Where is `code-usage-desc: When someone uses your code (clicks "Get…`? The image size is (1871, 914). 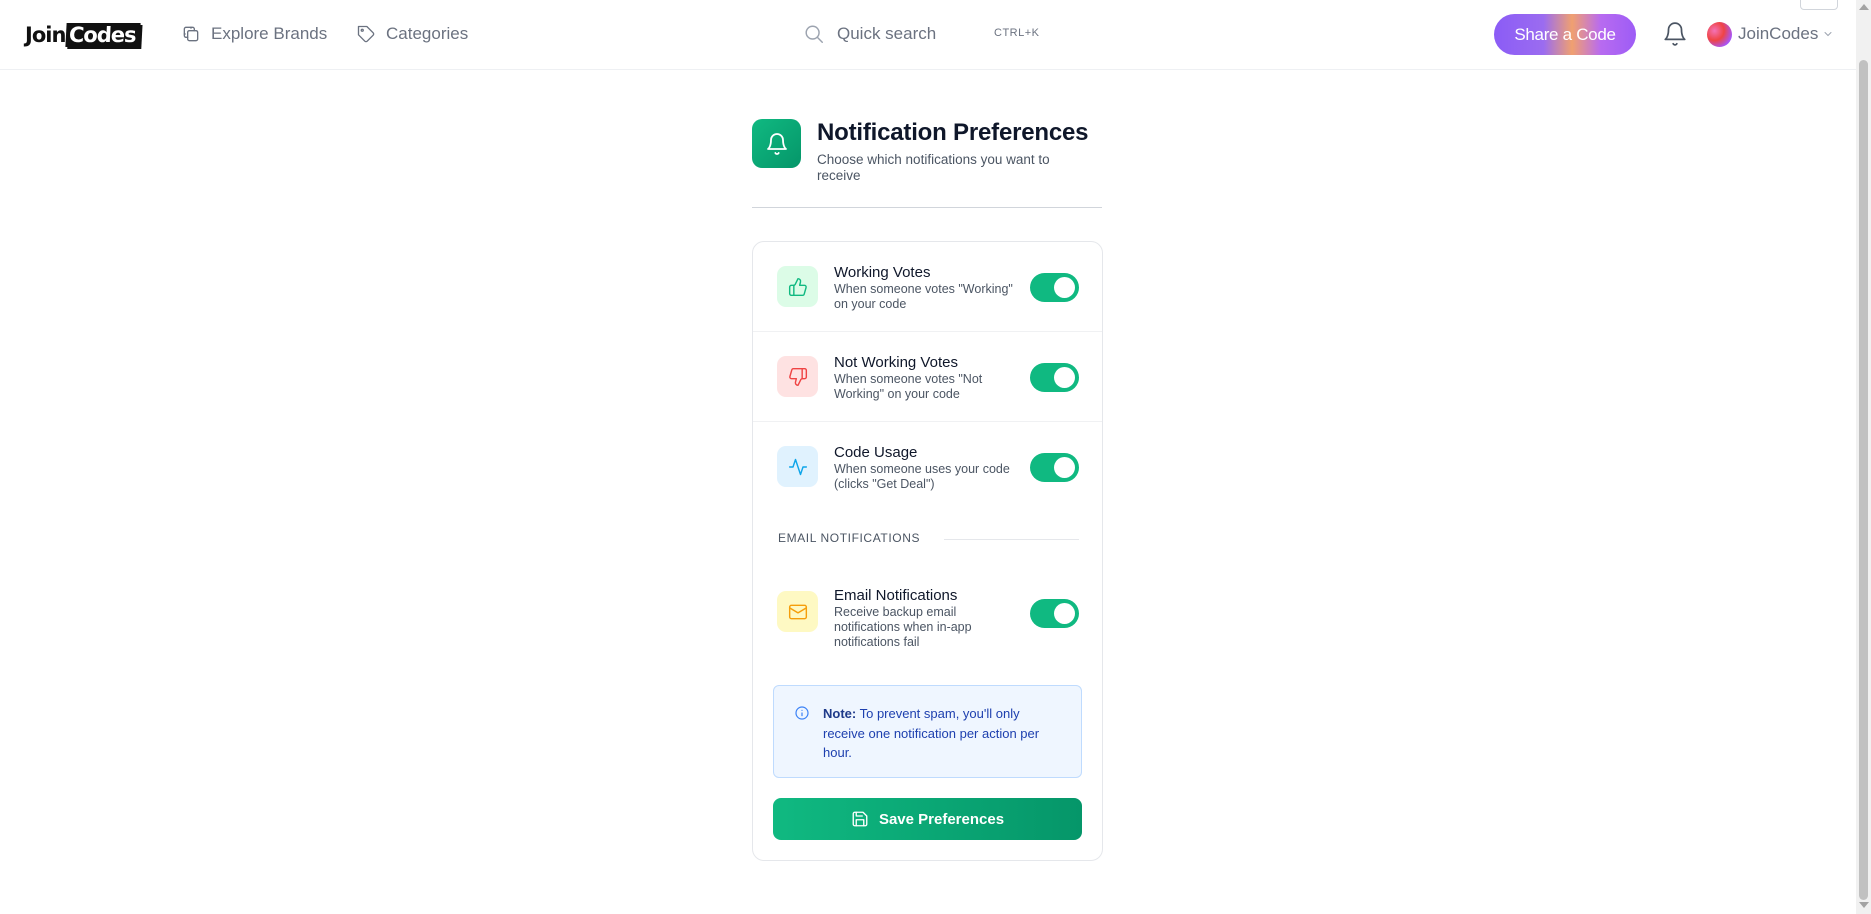
code-usage-desc: When someone uses your code (clicks "Get… is located at coordinates (922, 476).